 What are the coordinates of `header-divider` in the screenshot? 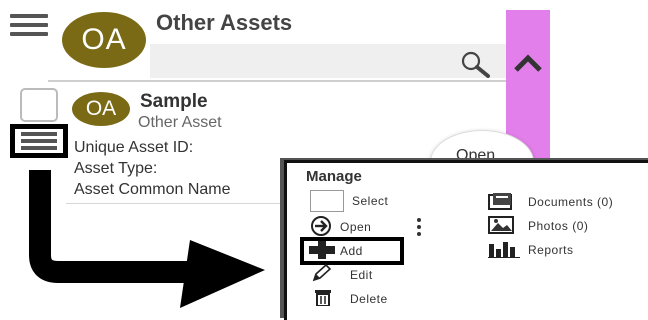 It's located at (277, 81).